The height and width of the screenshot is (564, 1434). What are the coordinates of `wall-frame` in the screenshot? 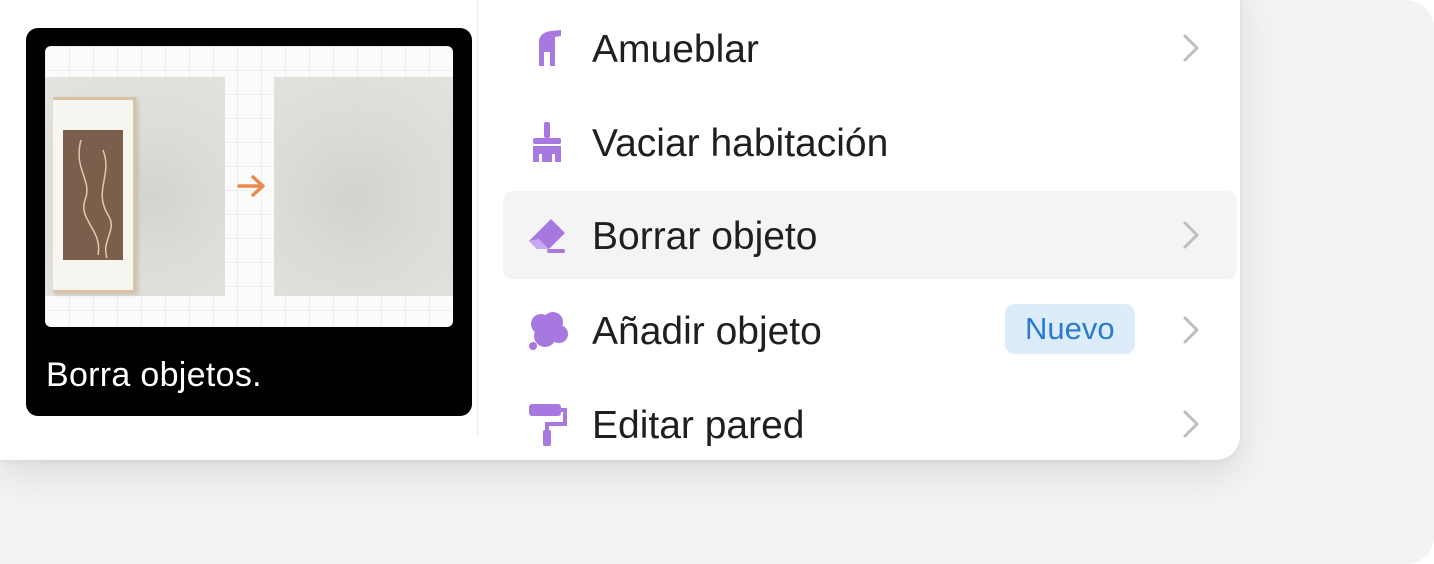 It's located at (94, 195).